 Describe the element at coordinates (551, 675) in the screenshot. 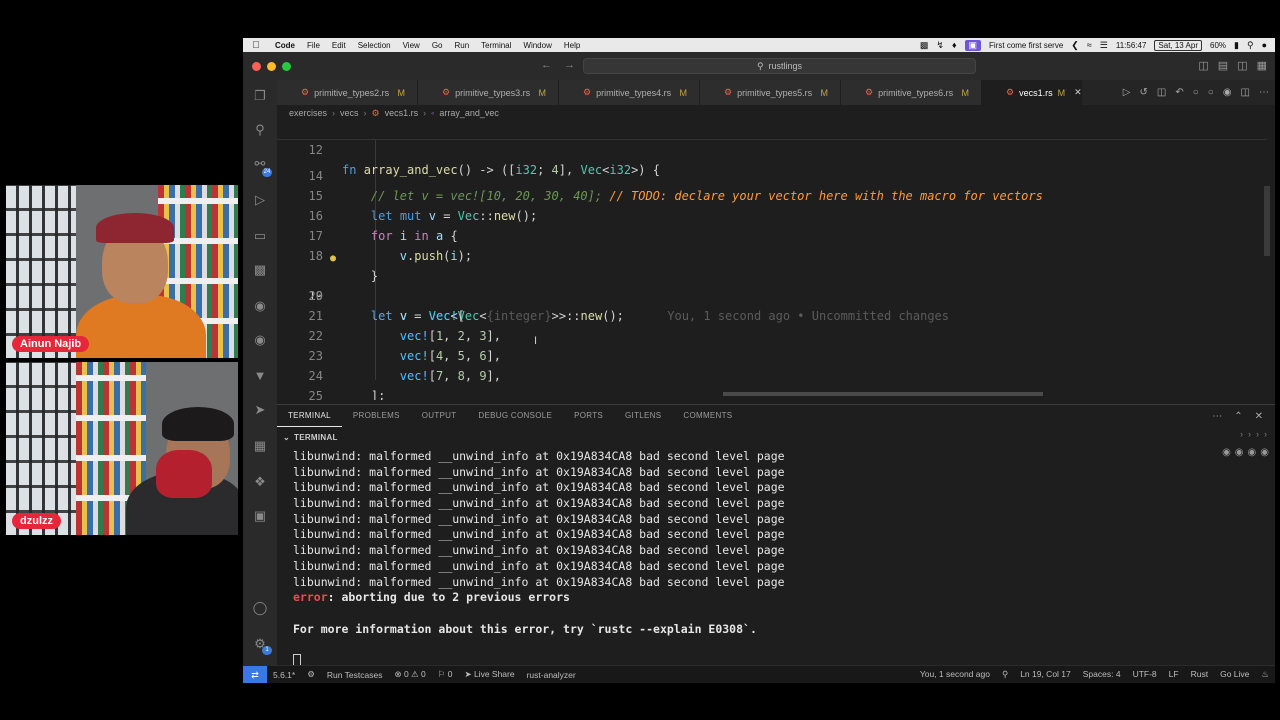

I see `rust-analyzer-status: rust-analyzer` at that location.